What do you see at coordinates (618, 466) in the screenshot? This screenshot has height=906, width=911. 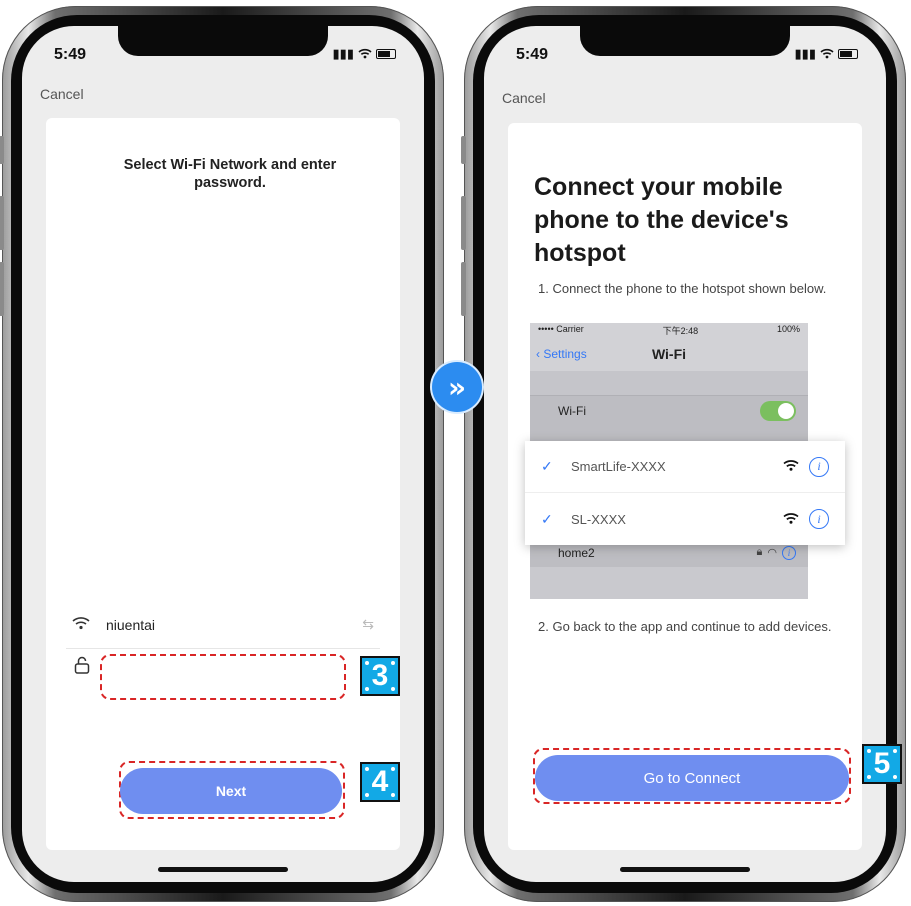 I see `network-name: SmartLife-XXXX` at bounding box center [618, 466].